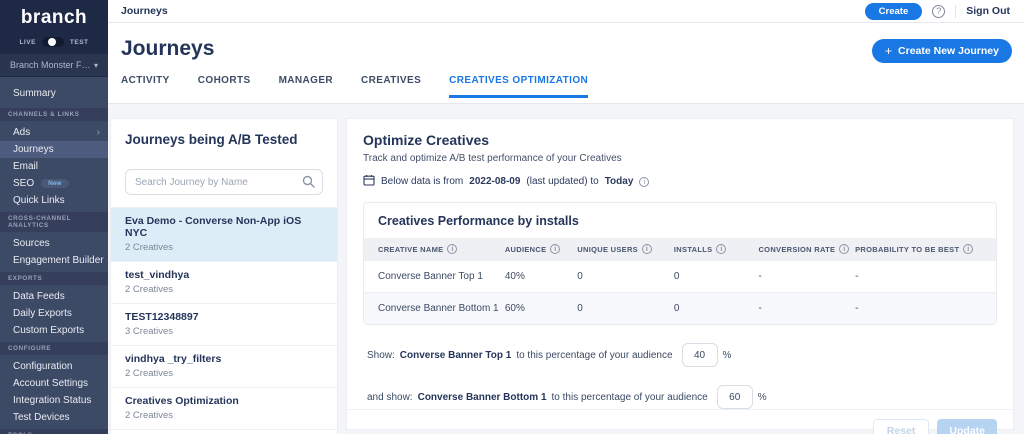  Describe the element at coordinates (54, 243) in the screenshot. I see `sidebar-item-sources: Sources` at that location.